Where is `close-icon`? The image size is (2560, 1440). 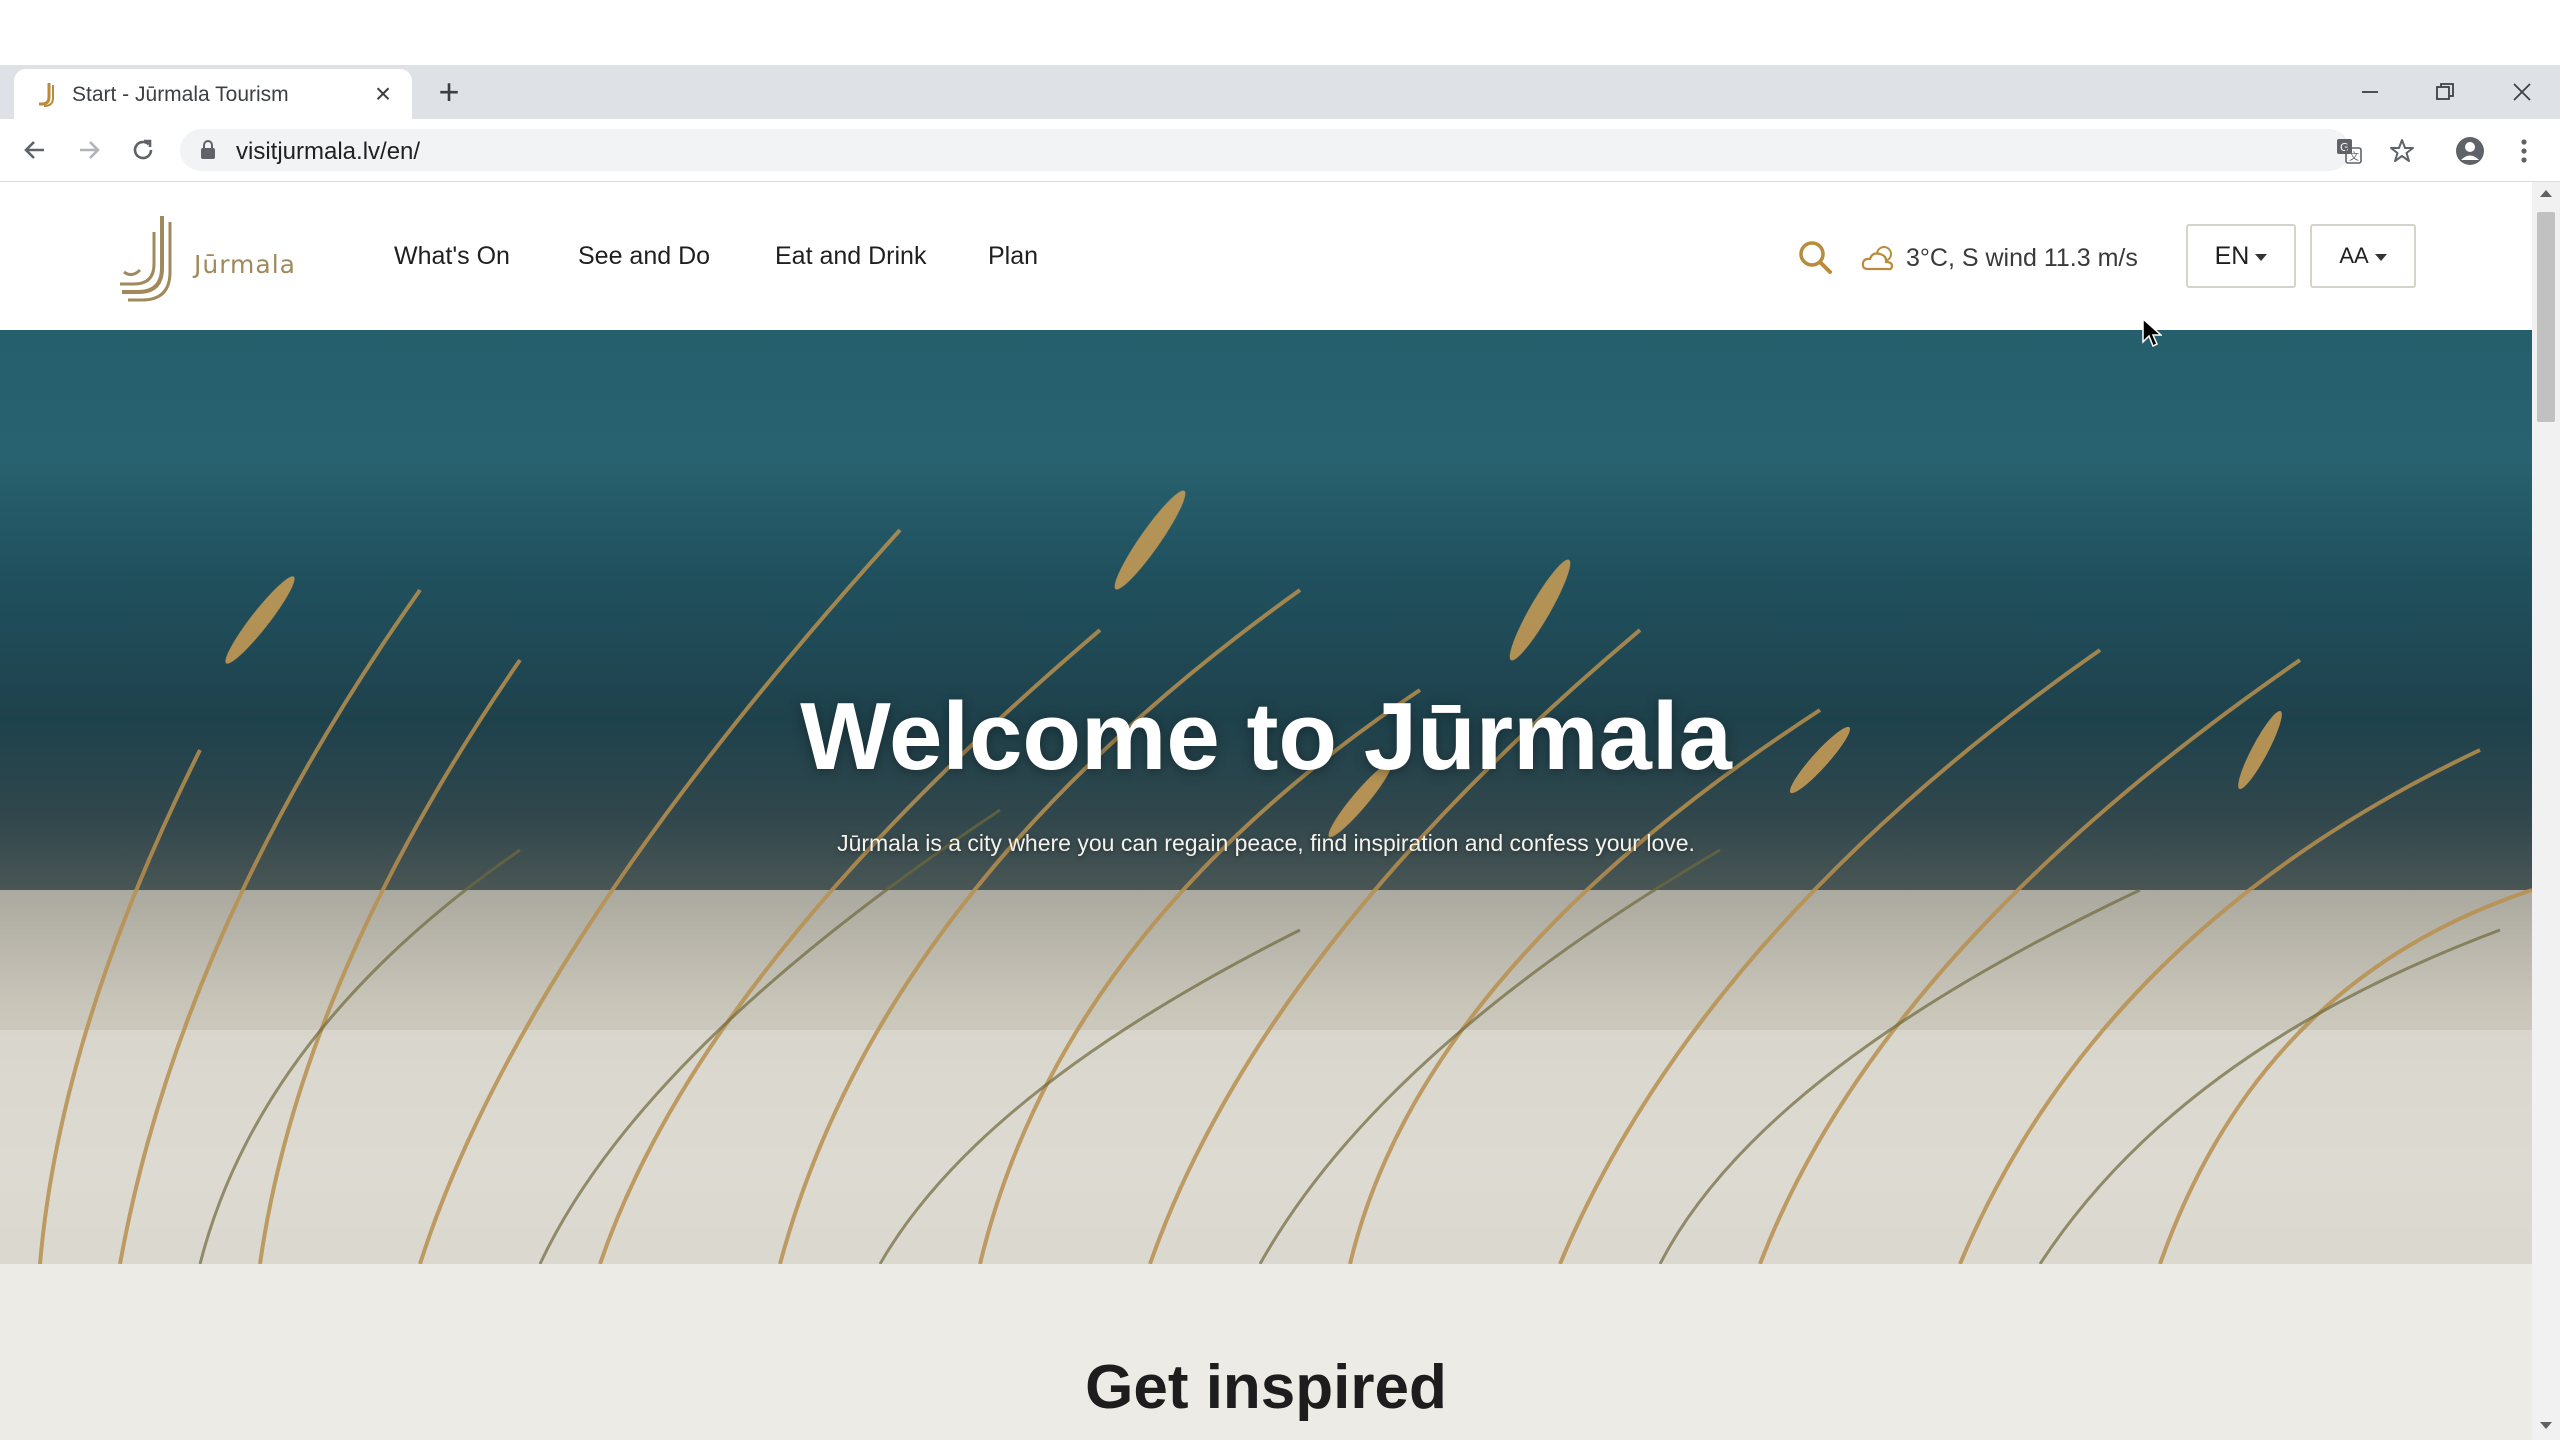
close-icon is located at coordinates (2522, 92).